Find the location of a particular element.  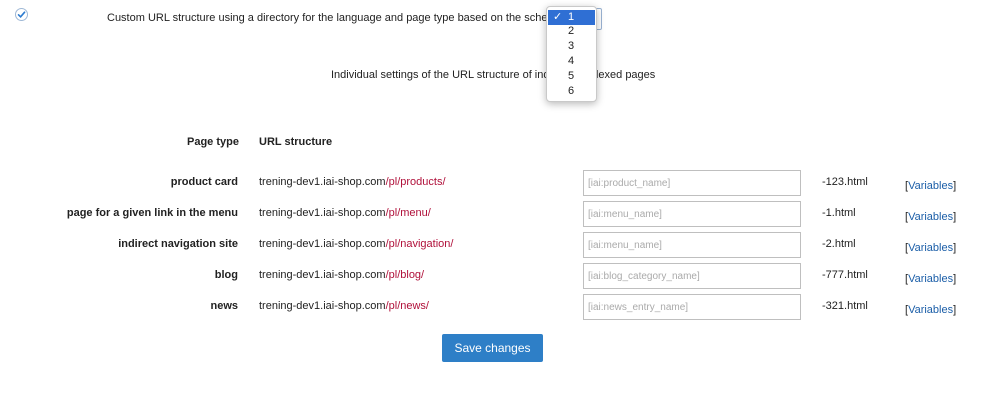

dropdown-option: 3 is located at coordinates (571, 46).